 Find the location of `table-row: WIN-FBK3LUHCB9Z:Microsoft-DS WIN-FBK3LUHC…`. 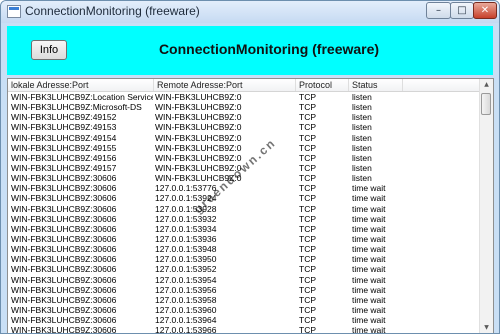

table-row: WIN-FBK3LUHCB9Z:Microsoft-DS WIN-FBK3LUHC… is located at coordinates (244, 107).